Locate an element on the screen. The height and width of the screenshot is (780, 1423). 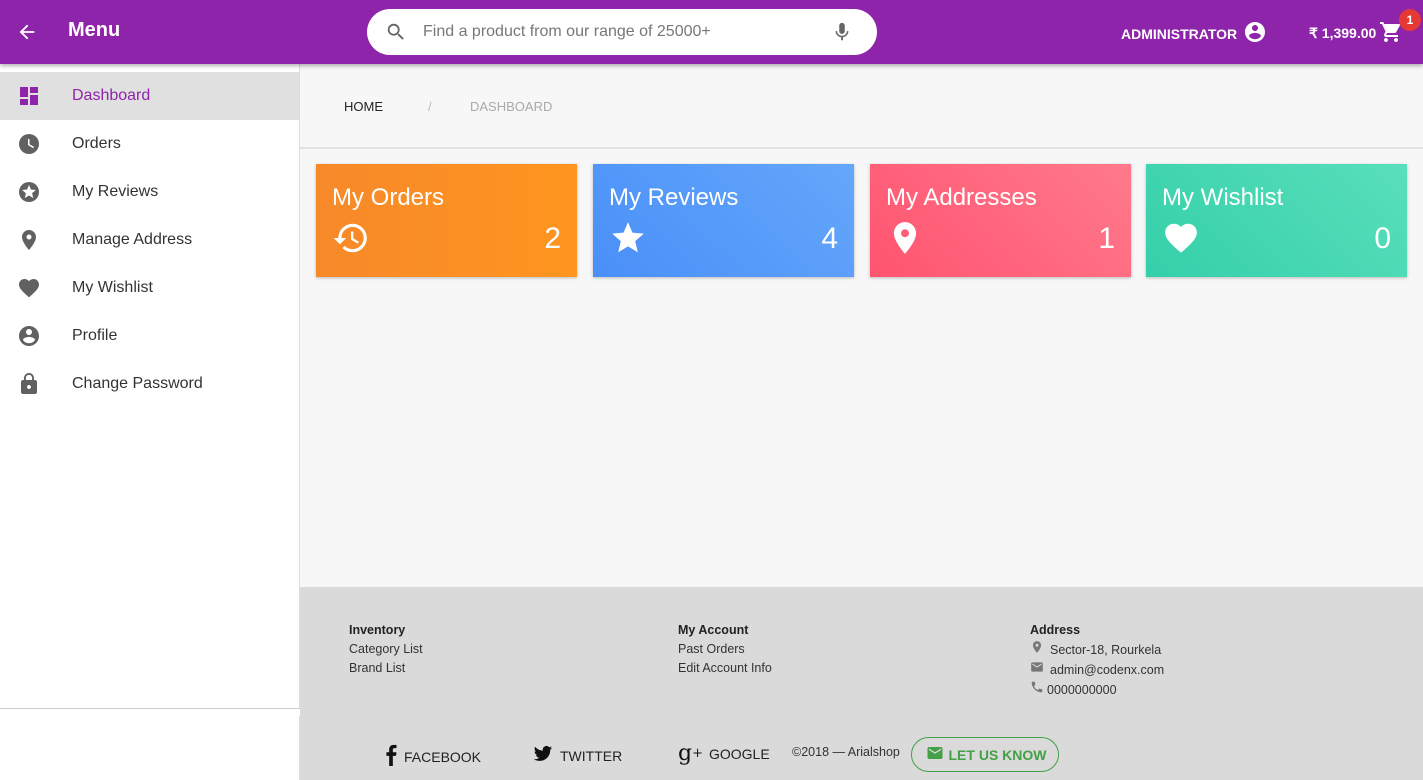
card-title: My Reviews is located at coordinates (674, 197).